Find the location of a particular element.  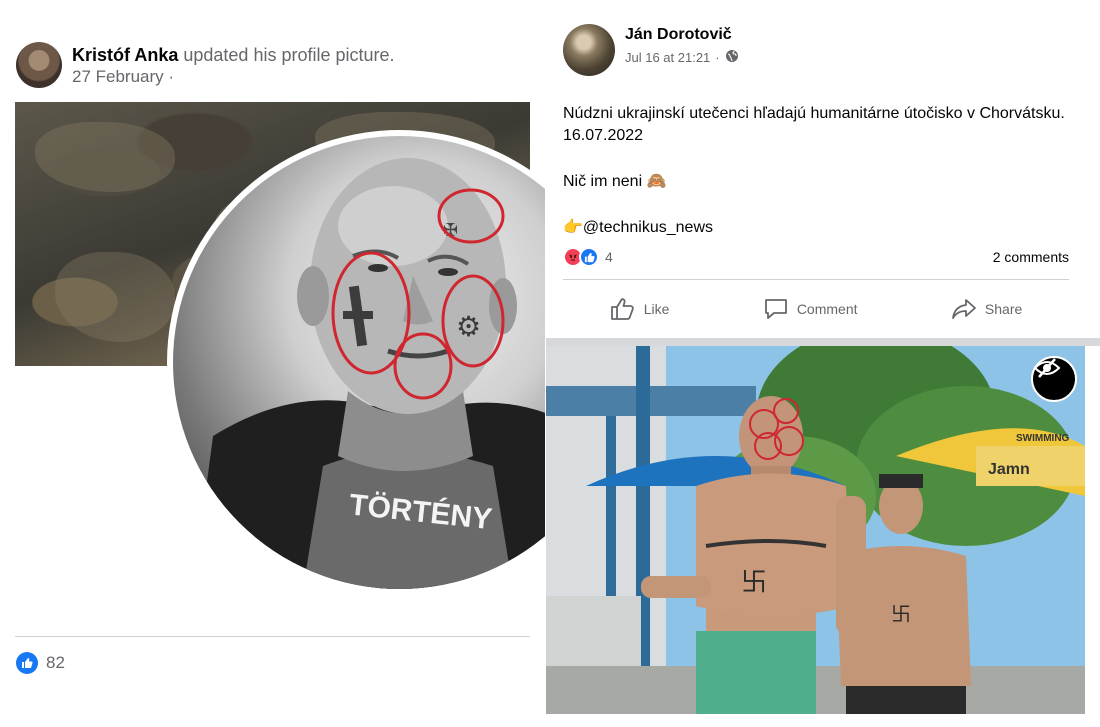

share-icon is located at coordinates (964, 309).